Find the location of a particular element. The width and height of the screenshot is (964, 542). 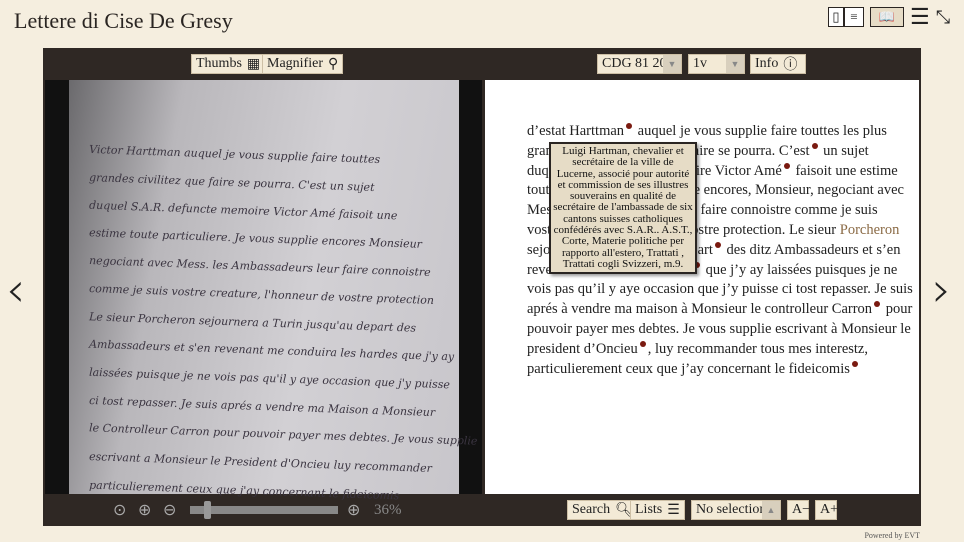

text-page-icon: ≡ is located at coordinates (854, 17).